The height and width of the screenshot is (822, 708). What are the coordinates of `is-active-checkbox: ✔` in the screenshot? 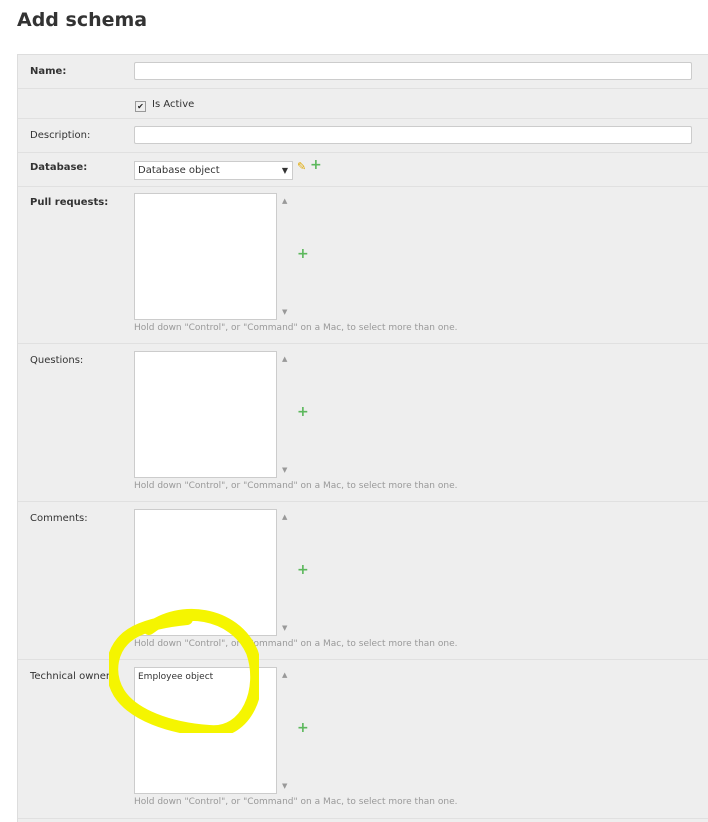 It's located at (140, 106).